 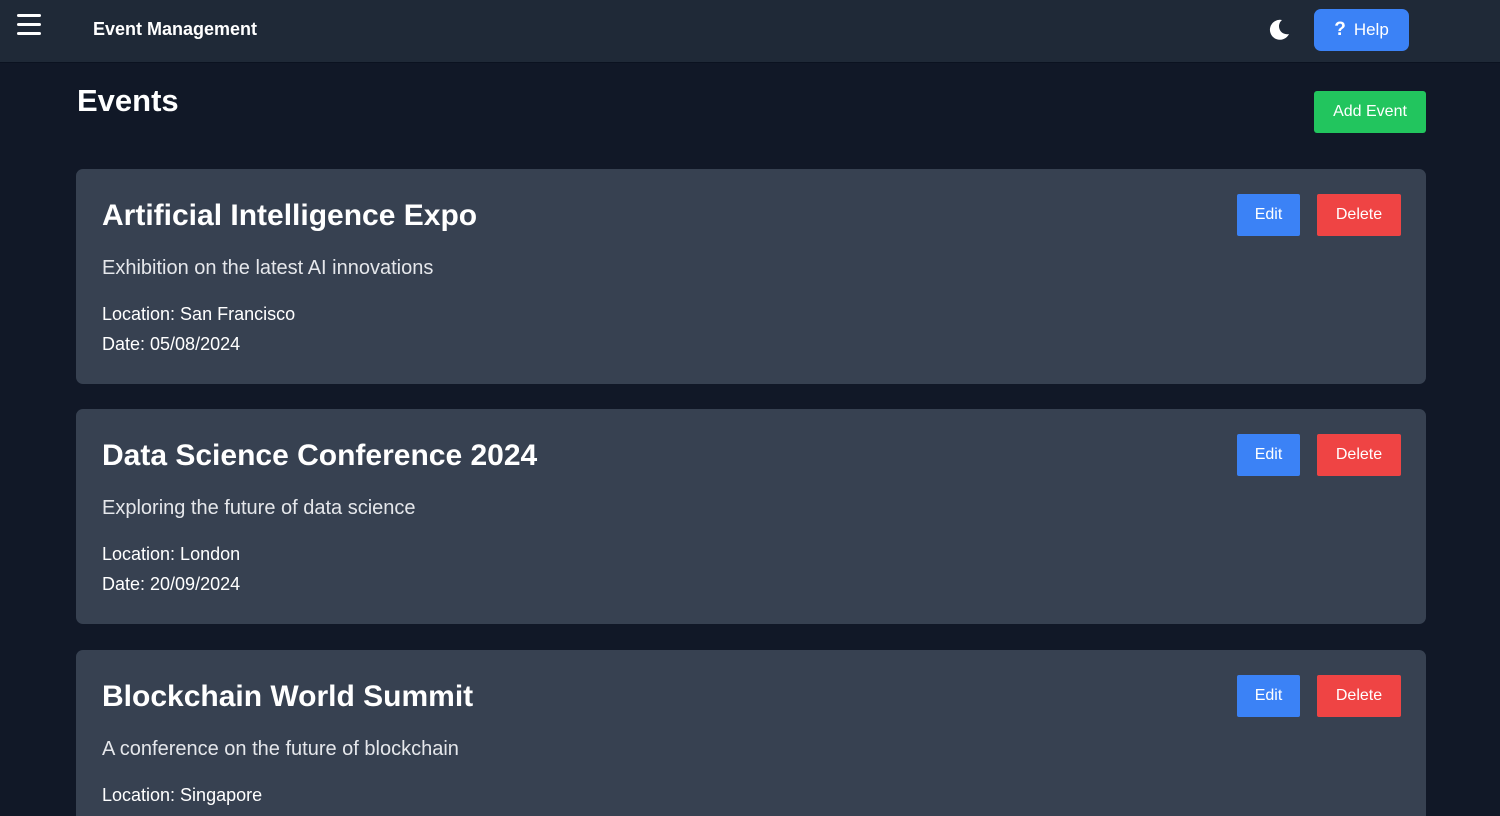 I want to click on event-description: Exploring the future of data science, so click(x=259, y=508).